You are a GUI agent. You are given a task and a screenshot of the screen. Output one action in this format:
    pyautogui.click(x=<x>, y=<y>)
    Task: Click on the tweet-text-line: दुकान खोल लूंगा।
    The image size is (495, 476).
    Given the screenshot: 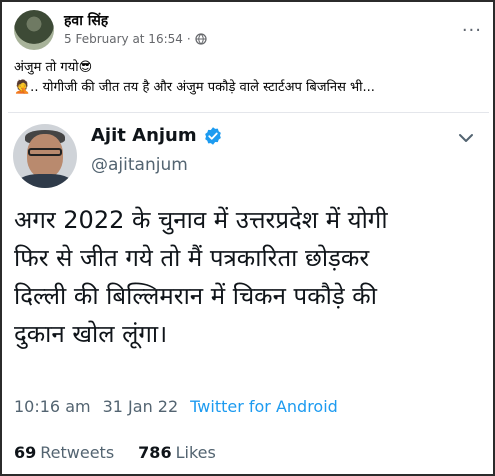 What is the action you would take?
    pyautogui.click(x=91, y=334)
    